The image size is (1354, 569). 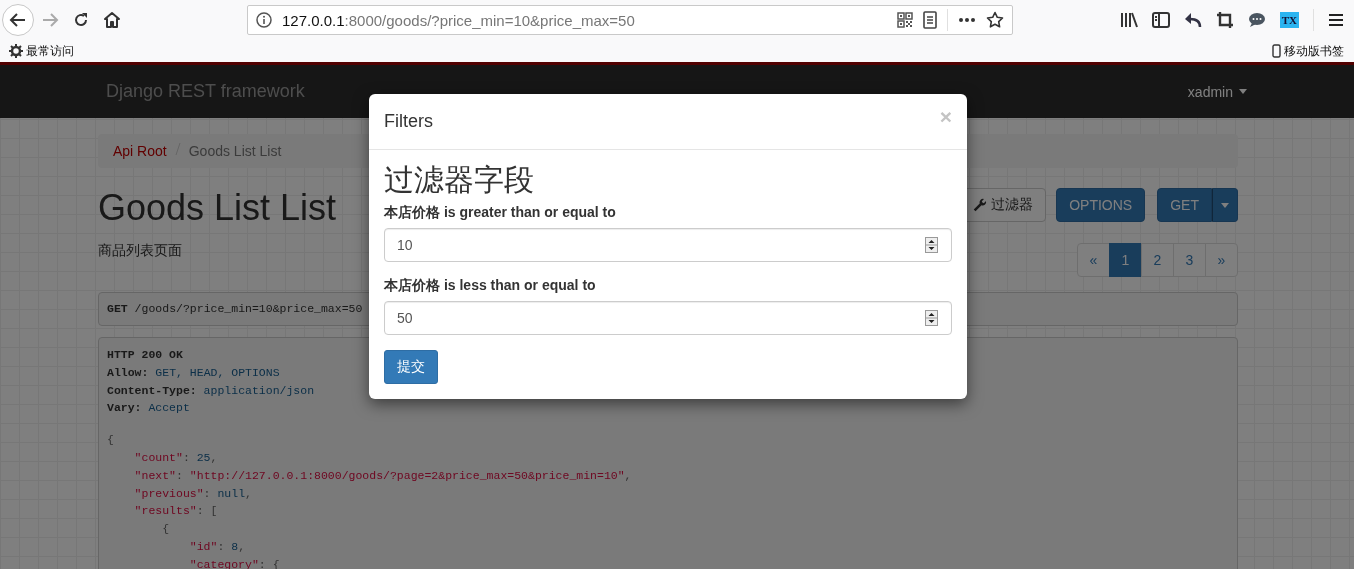 What do you see at coordinates (1192, 20) in the screenshot?
I see `undo-icon` at bounding box center [1192, 20].